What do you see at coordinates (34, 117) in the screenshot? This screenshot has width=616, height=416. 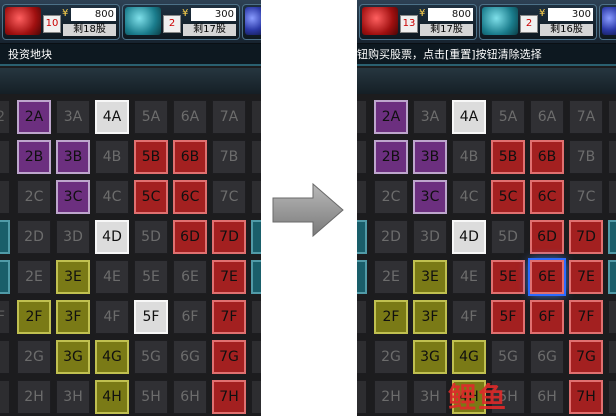 I see `board-tile-2a: 2A` at bounding box center [34, 117].